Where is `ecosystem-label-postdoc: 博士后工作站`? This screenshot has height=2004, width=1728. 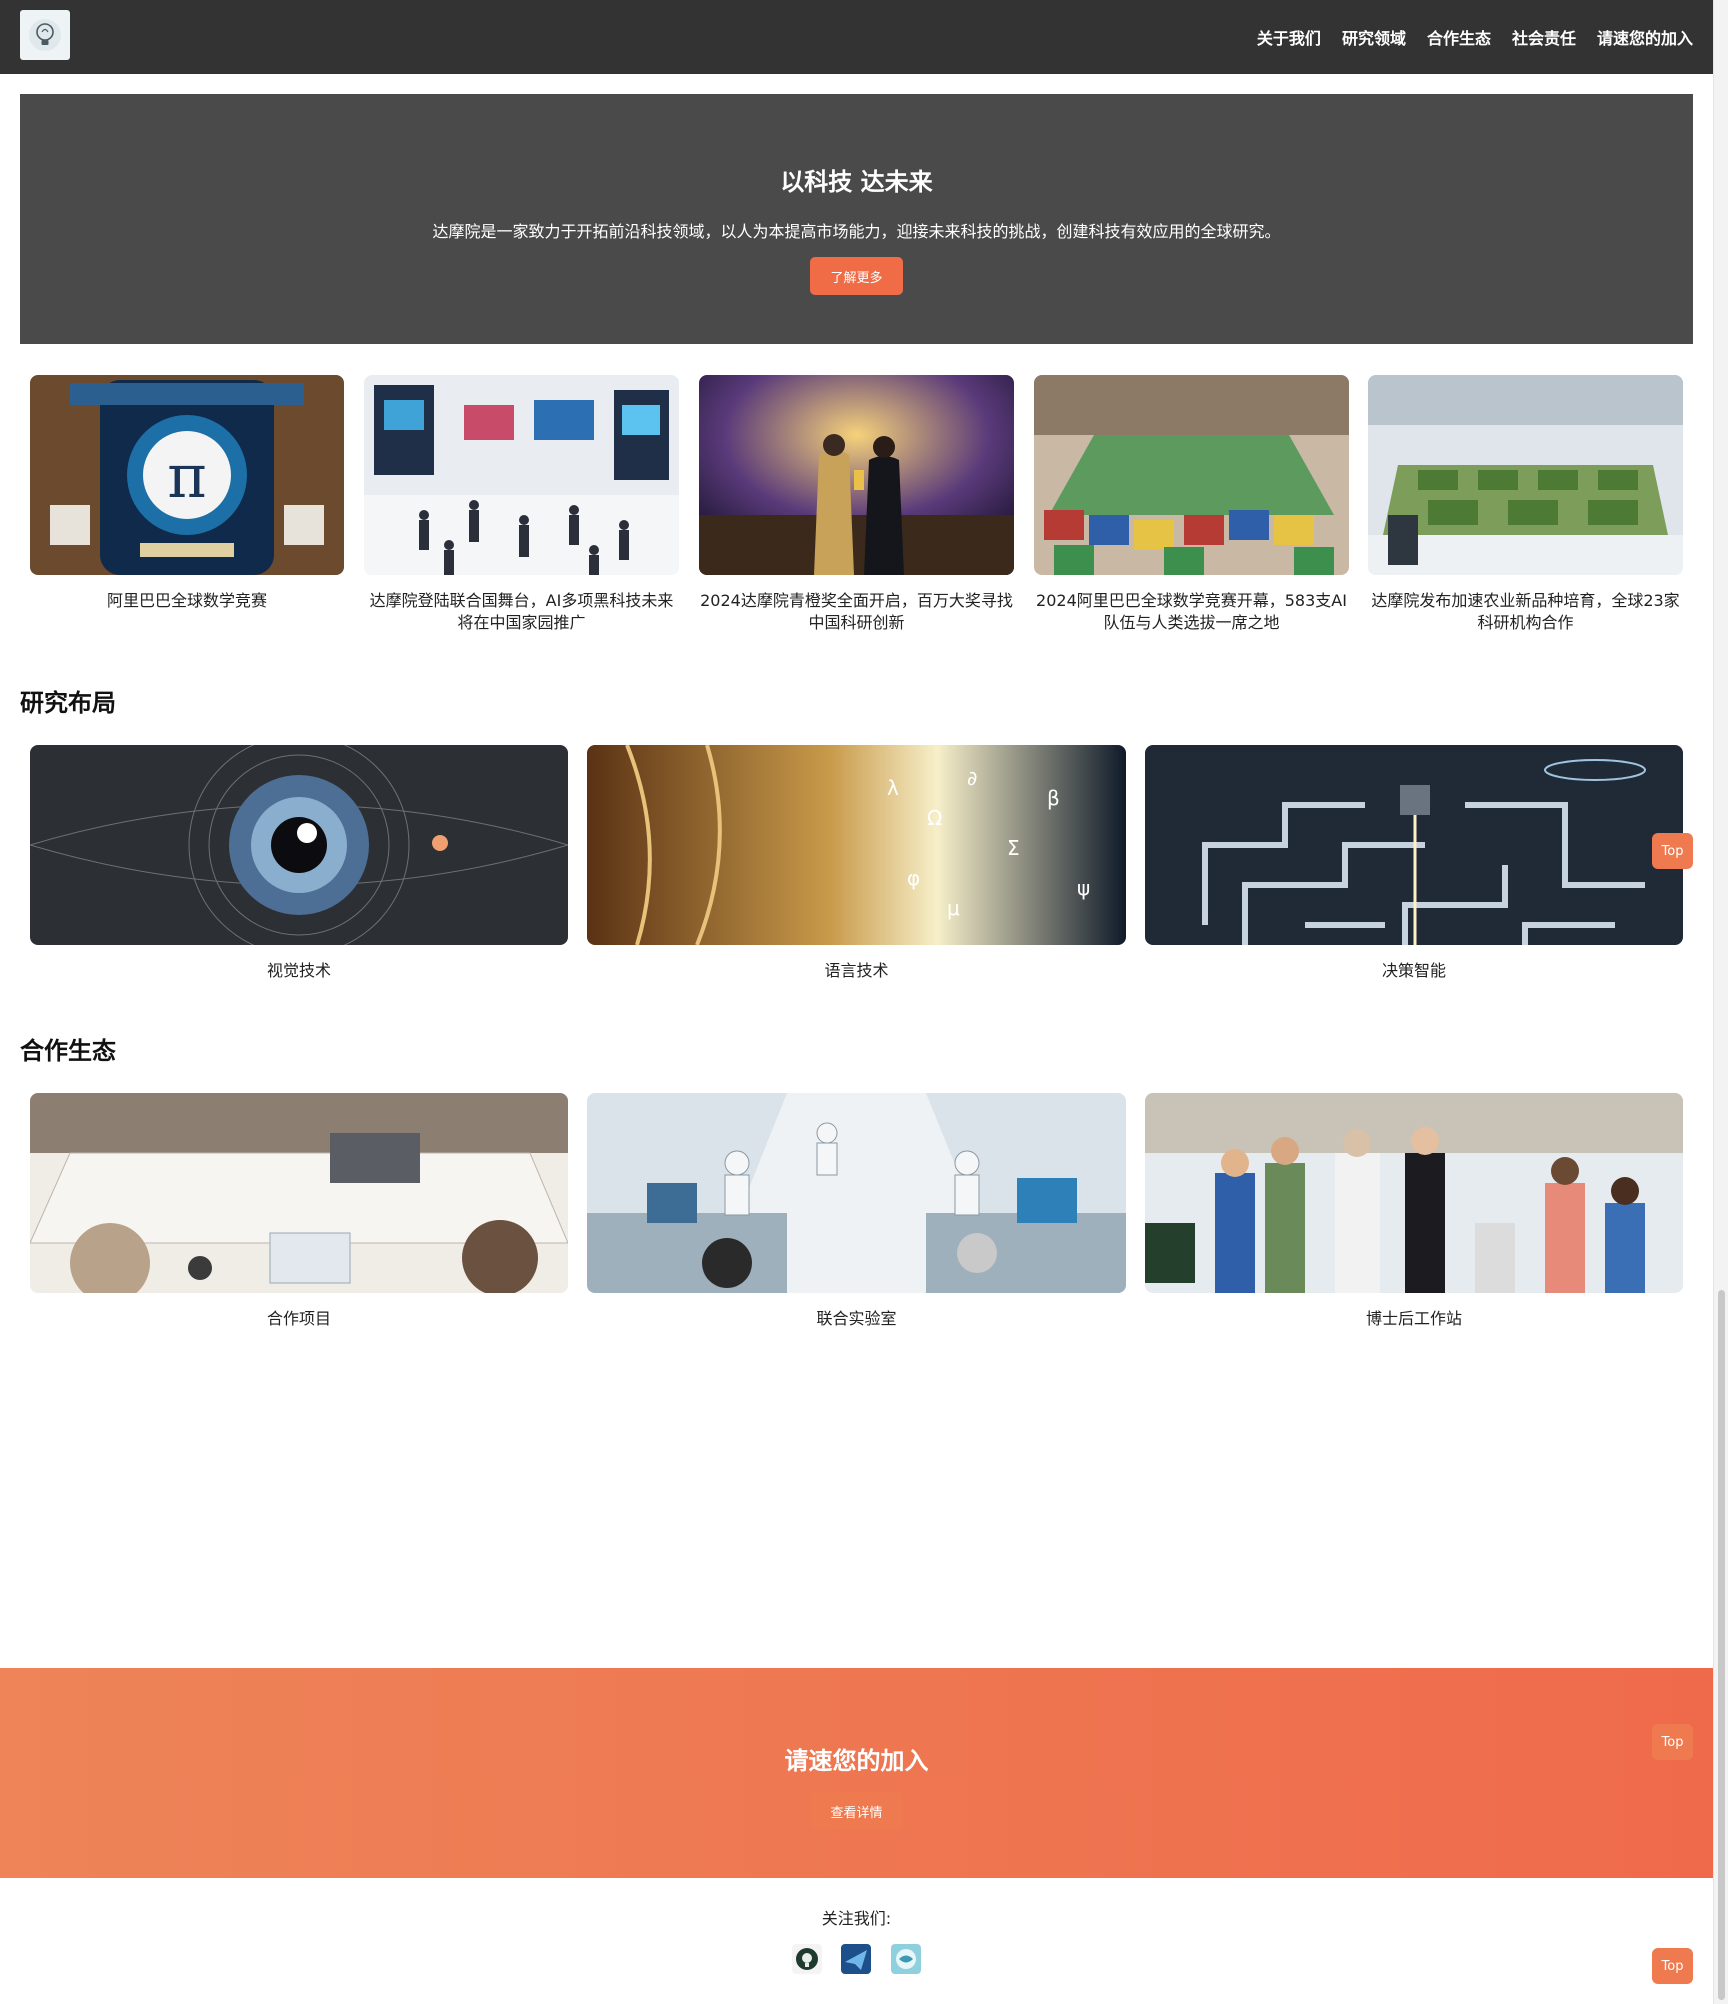
ecosystem-label-postdoc: 博士后工作站 is located at coordinates (1414, 1319).